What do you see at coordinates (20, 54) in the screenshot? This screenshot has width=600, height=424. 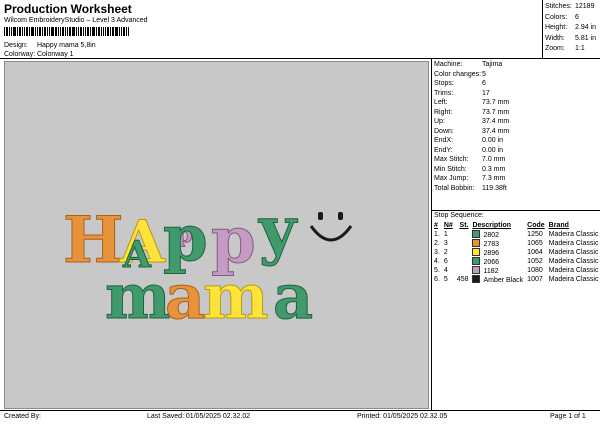 I see `colorway-label: Colorway:` at bounding box center [20, 54].